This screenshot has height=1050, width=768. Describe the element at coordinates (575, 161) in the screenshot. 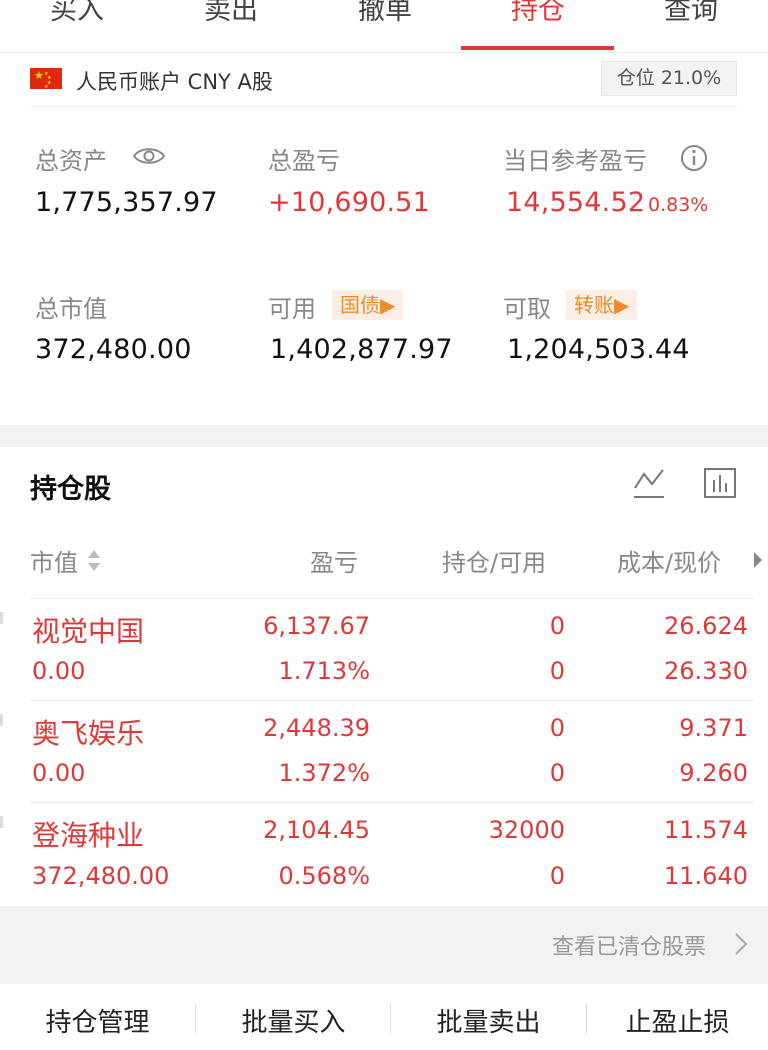

I see `daily-pl-label: 当日参考盈亏` at that location.